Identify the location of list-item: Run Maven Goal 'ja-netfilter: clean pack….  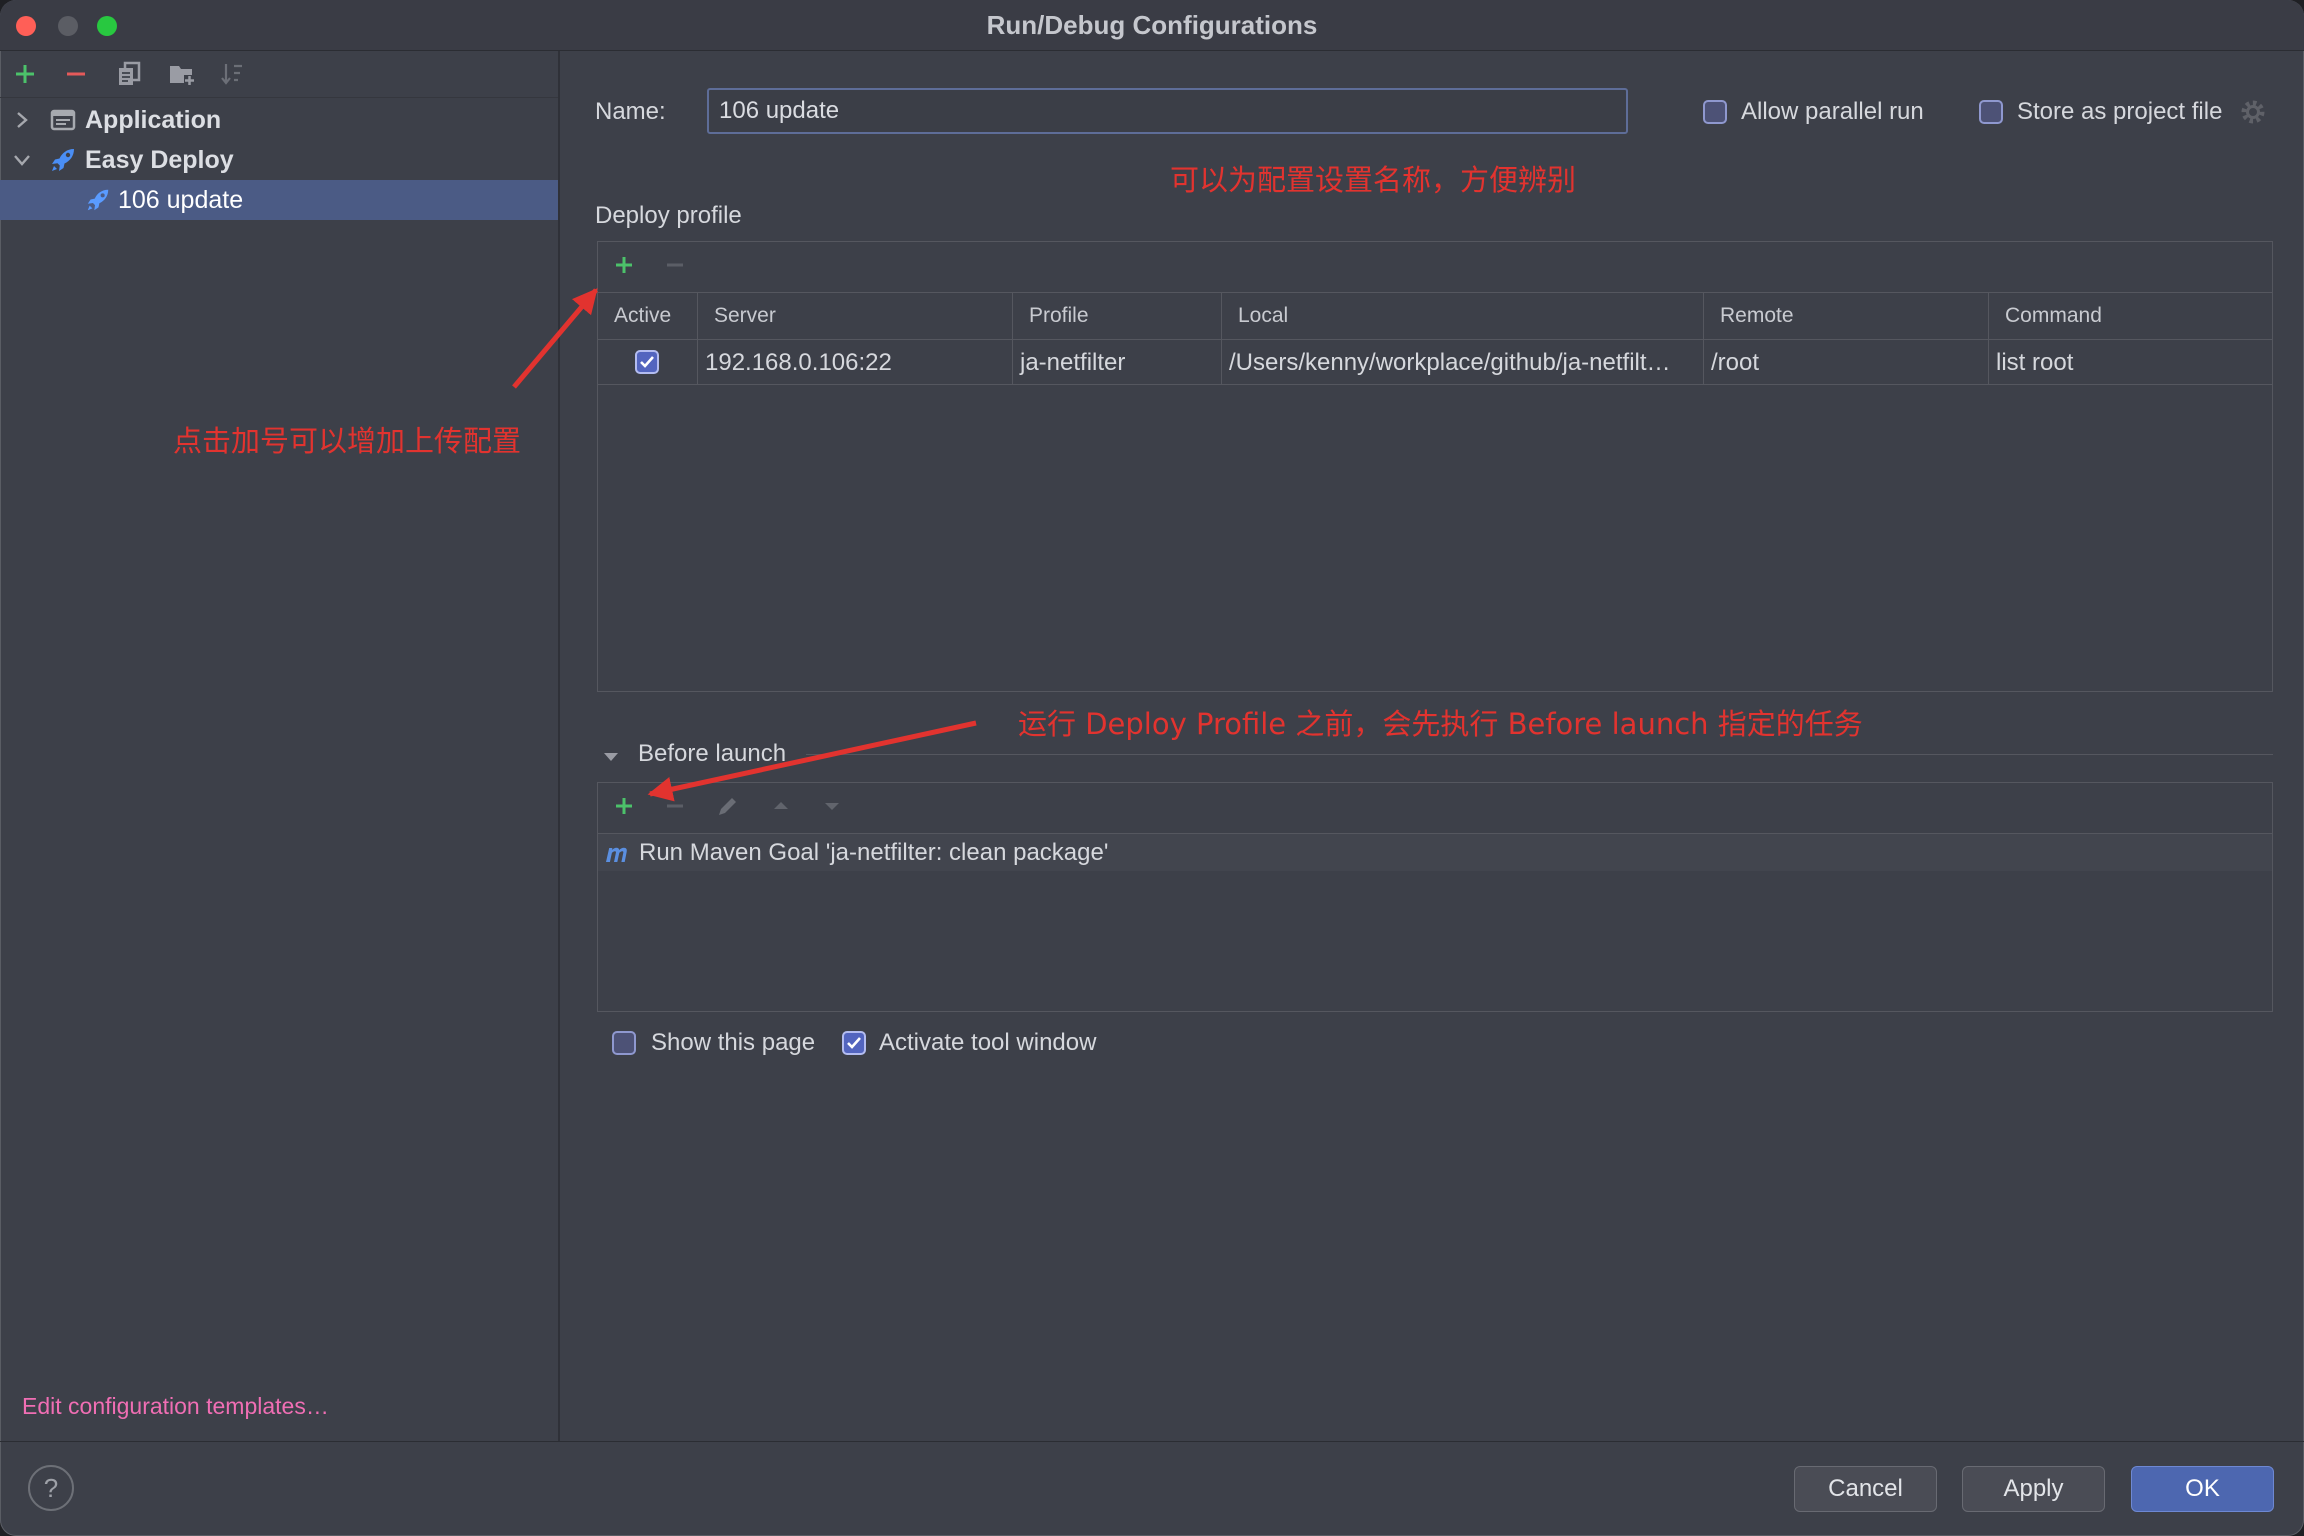
(1435, 852).